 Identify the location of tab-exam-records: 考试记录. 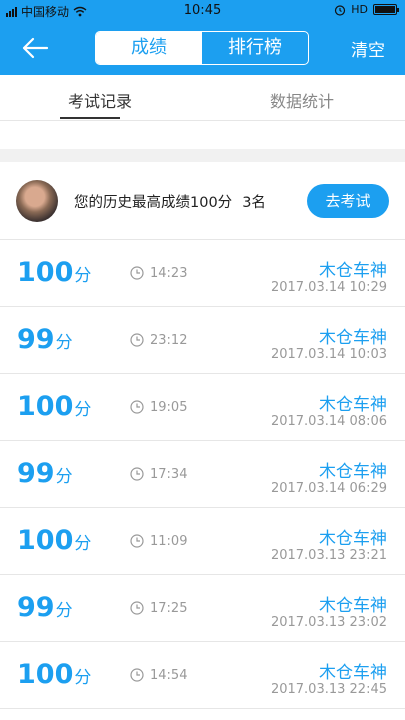
(100, 100).